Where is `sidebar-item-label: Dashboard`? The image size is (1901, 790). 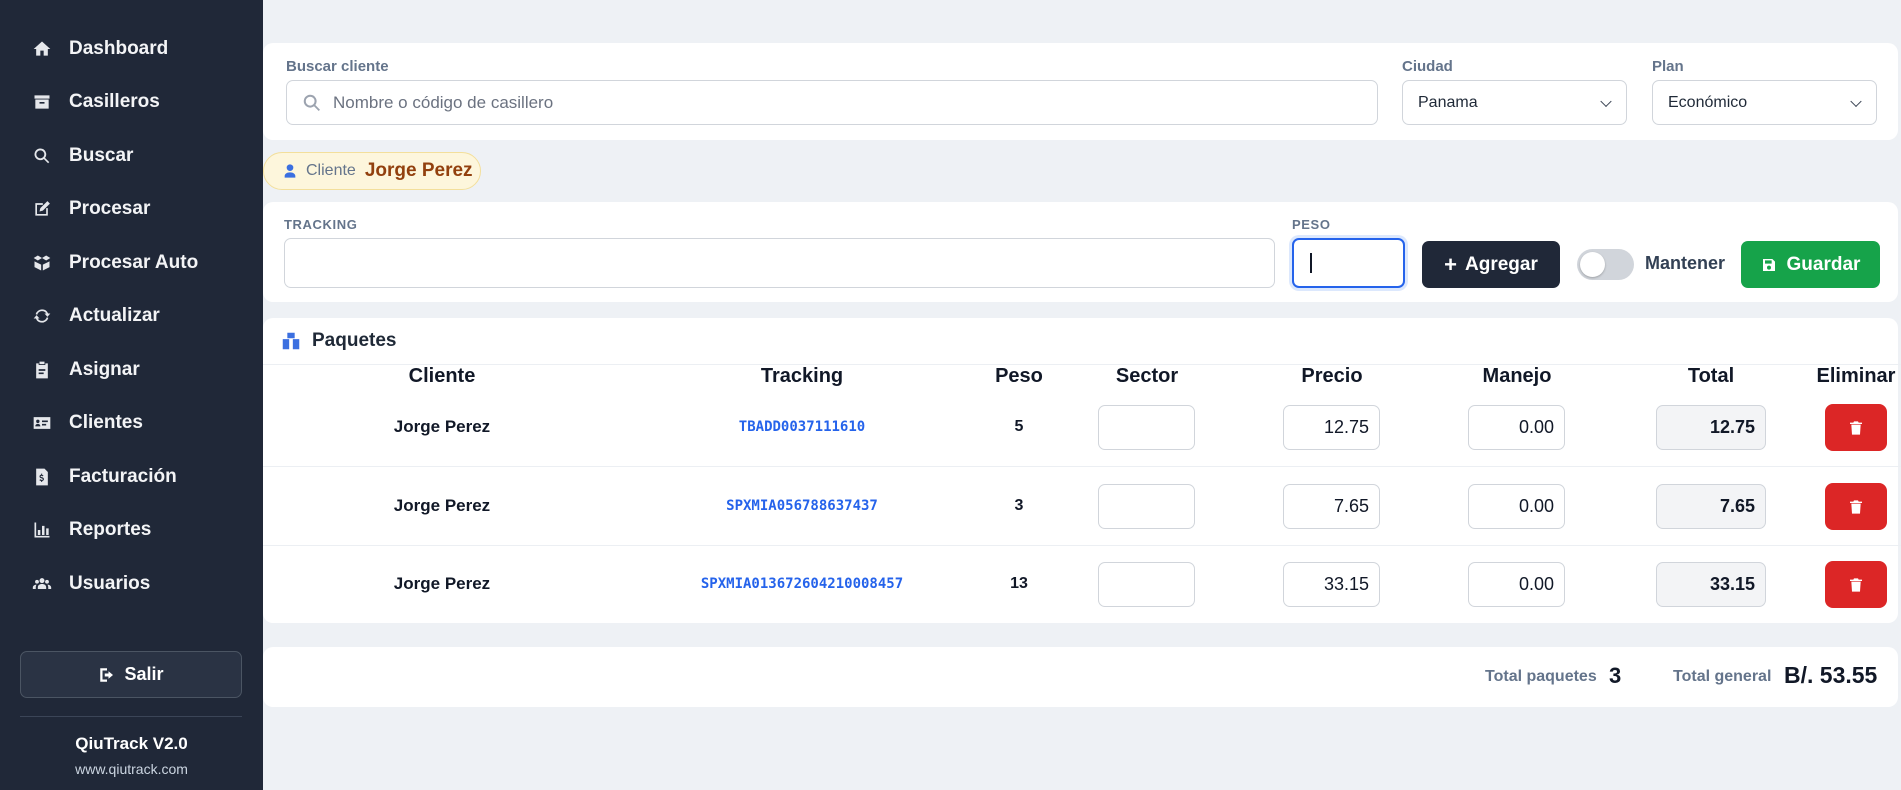
sidebar-item-label: Dashboard is located at coordinates (119, 48).